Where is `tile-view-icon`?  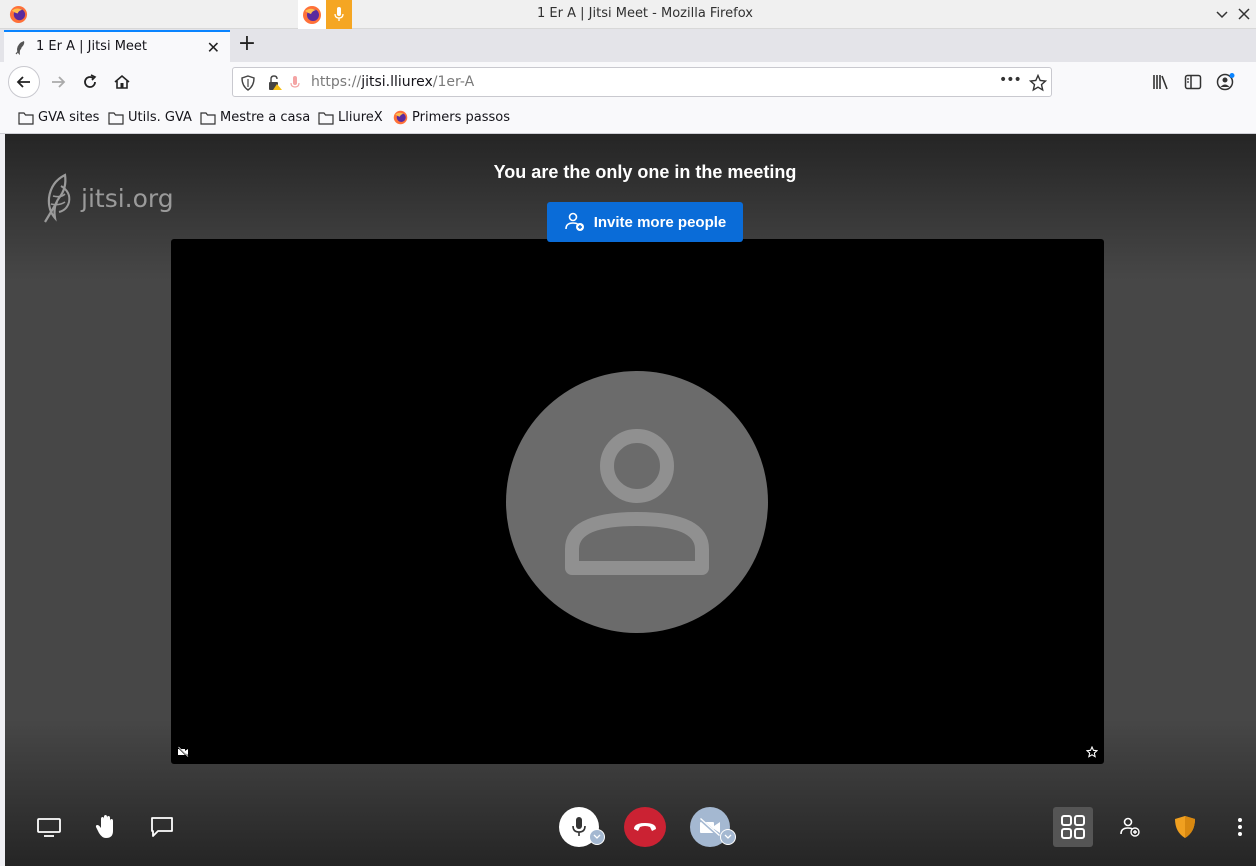 tile-view-icon is located at coordinates (1073, 827).